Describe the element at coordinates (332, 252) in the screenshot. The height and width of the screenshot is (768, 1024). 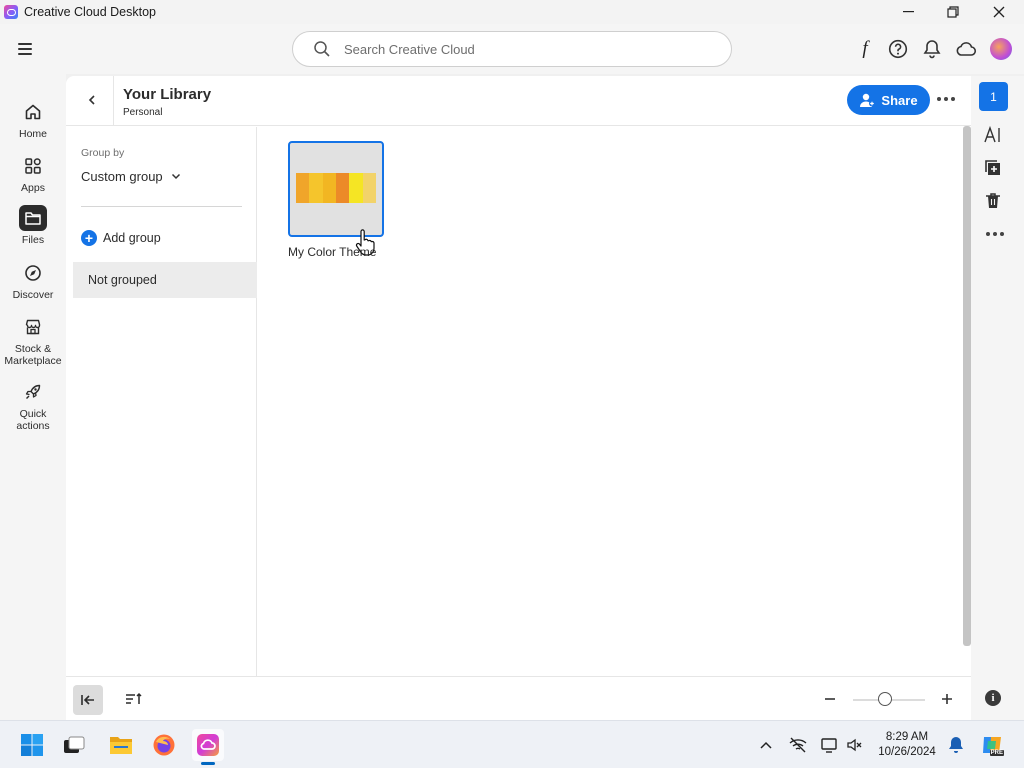
I see `asset-name: My Color Theme` at that location.